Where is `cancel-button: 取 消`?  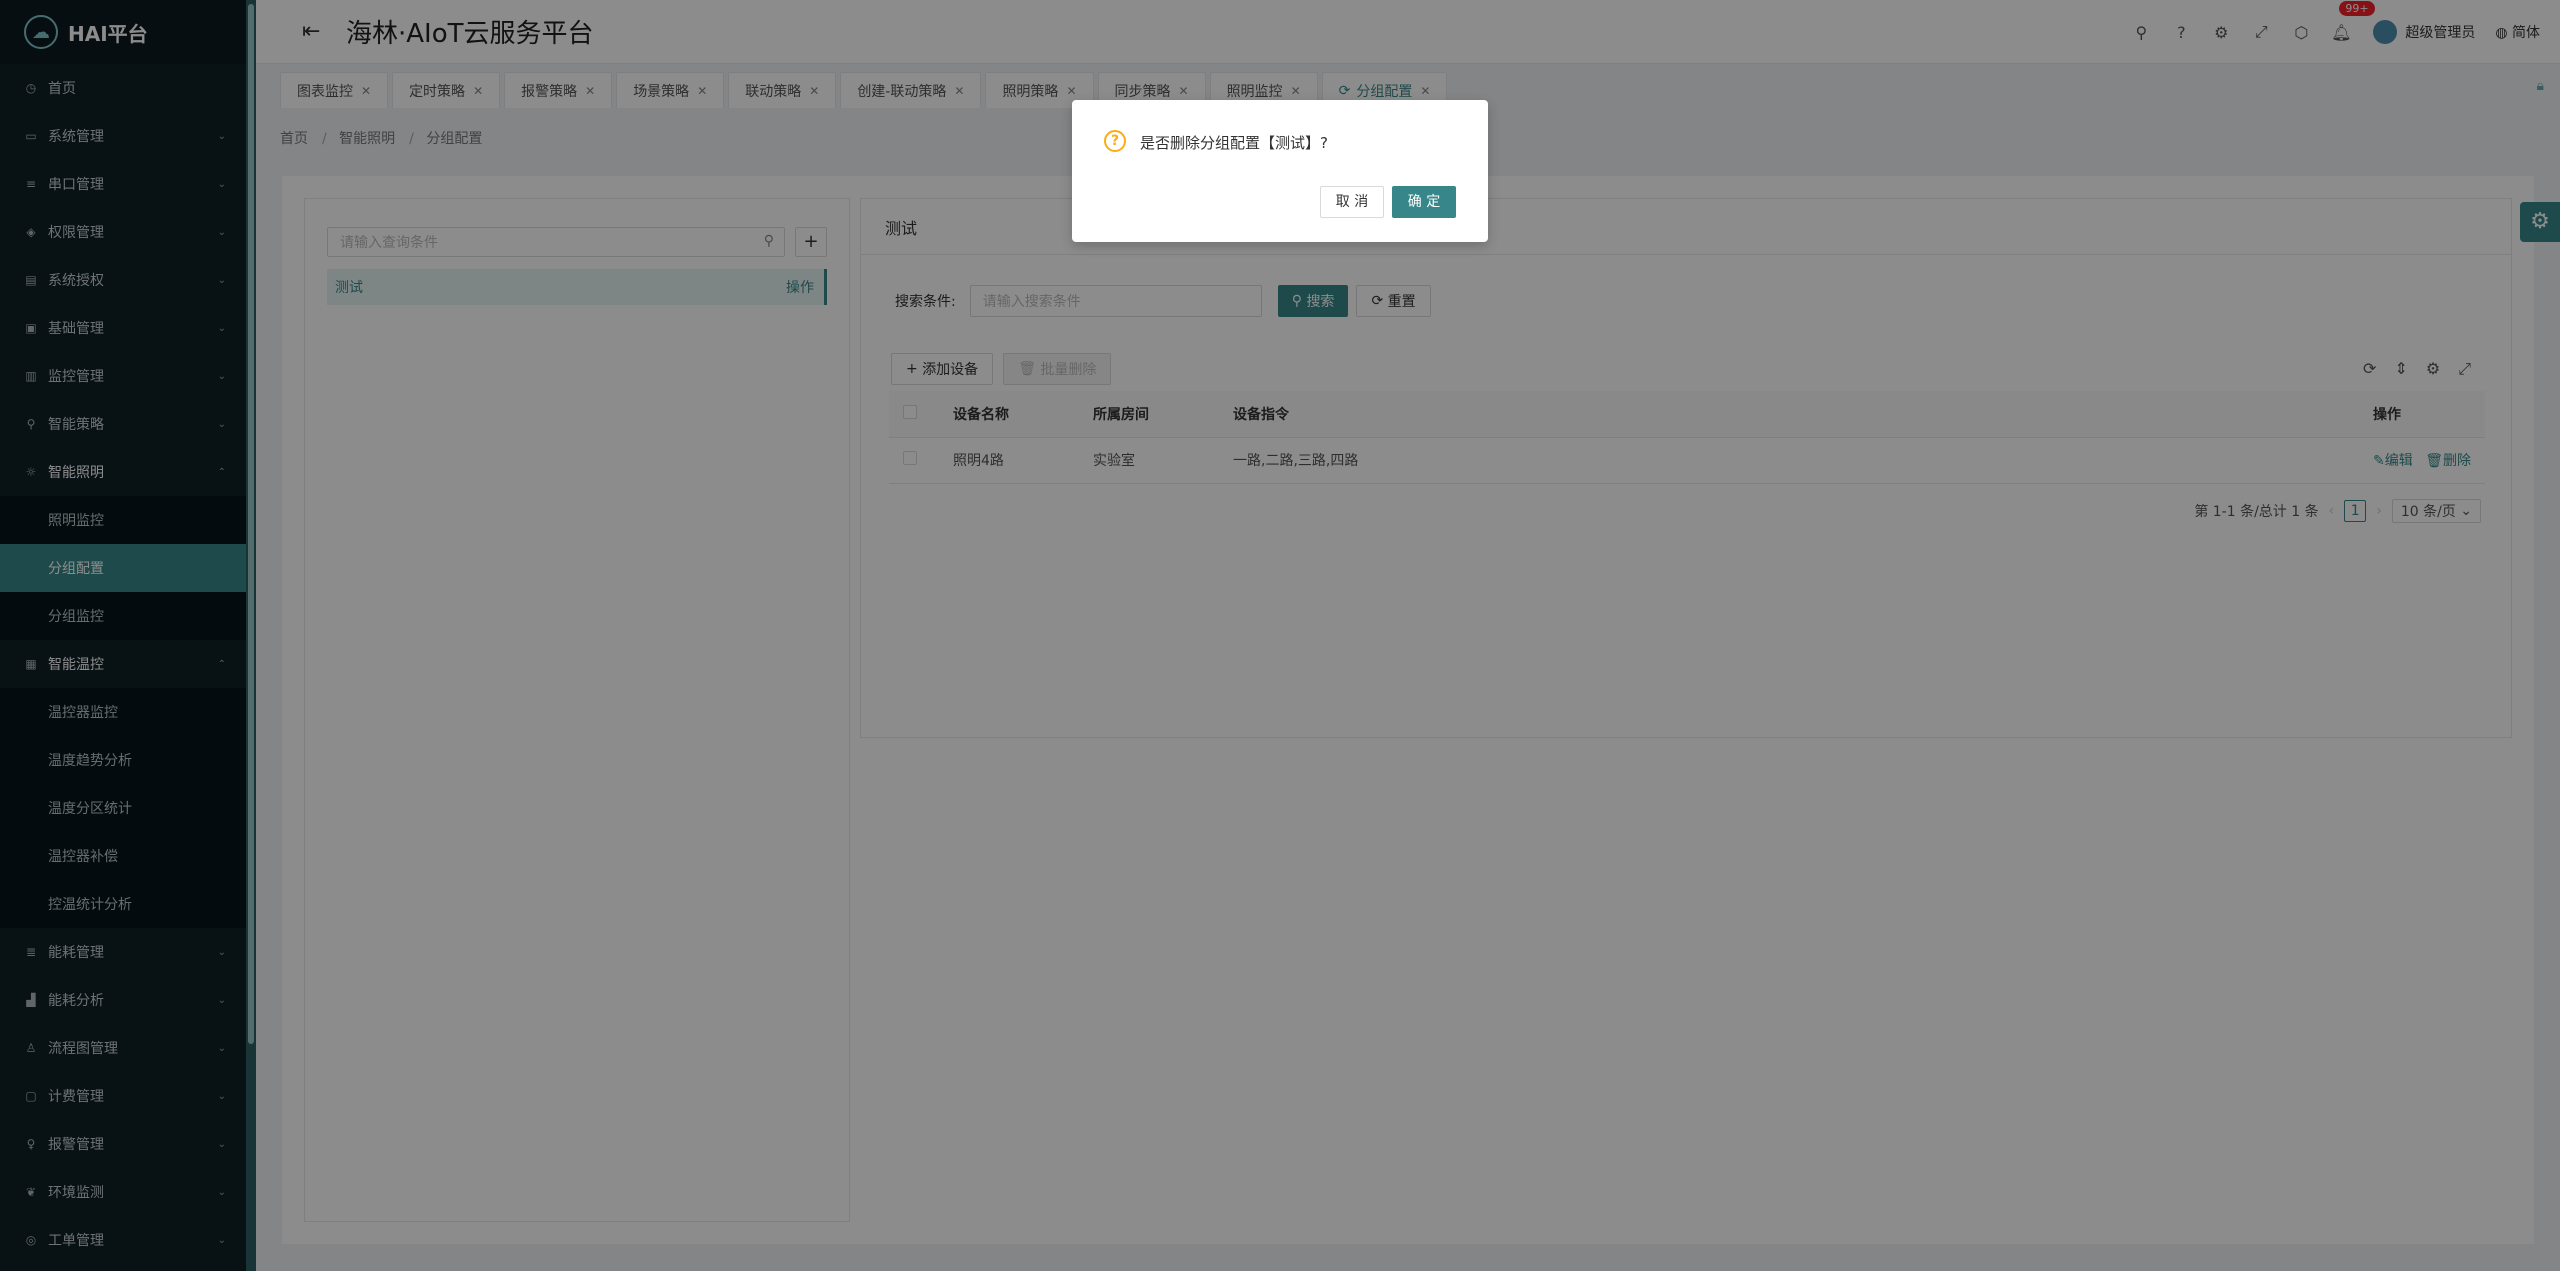
cancel-button: 取 消 is located at coordinates (1352, 202).